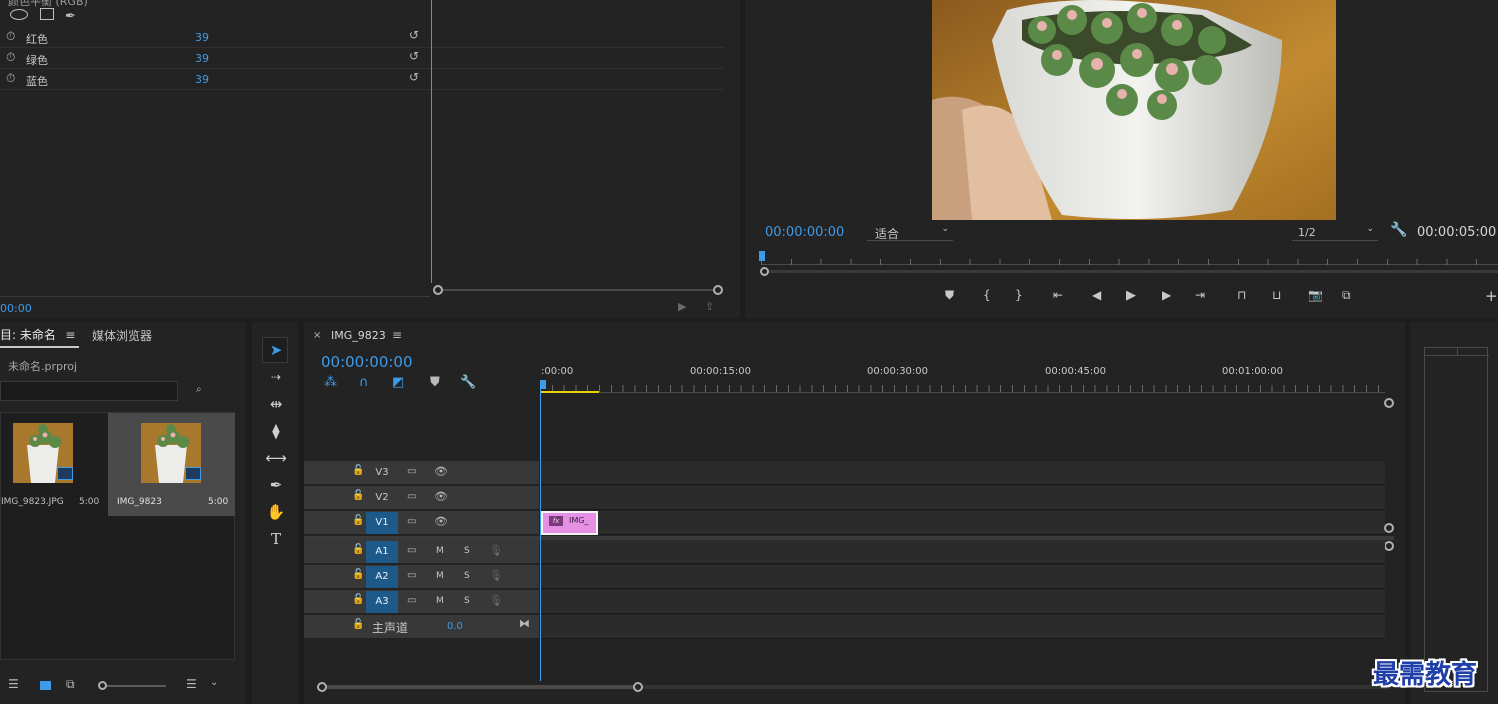  Describe the element at coordinates (40, 337) in the screenshot. I see `project-tab: 目: 未命名 ≡` at that location.